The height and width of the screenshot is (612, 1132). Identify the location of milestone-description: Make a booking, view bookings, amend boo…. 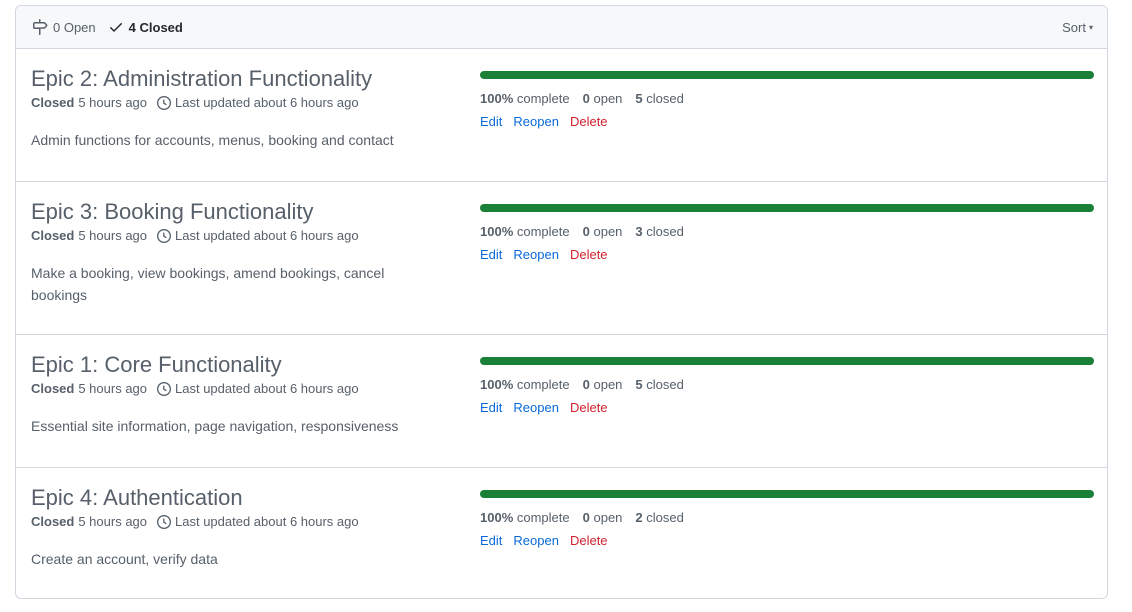
(208, 284).